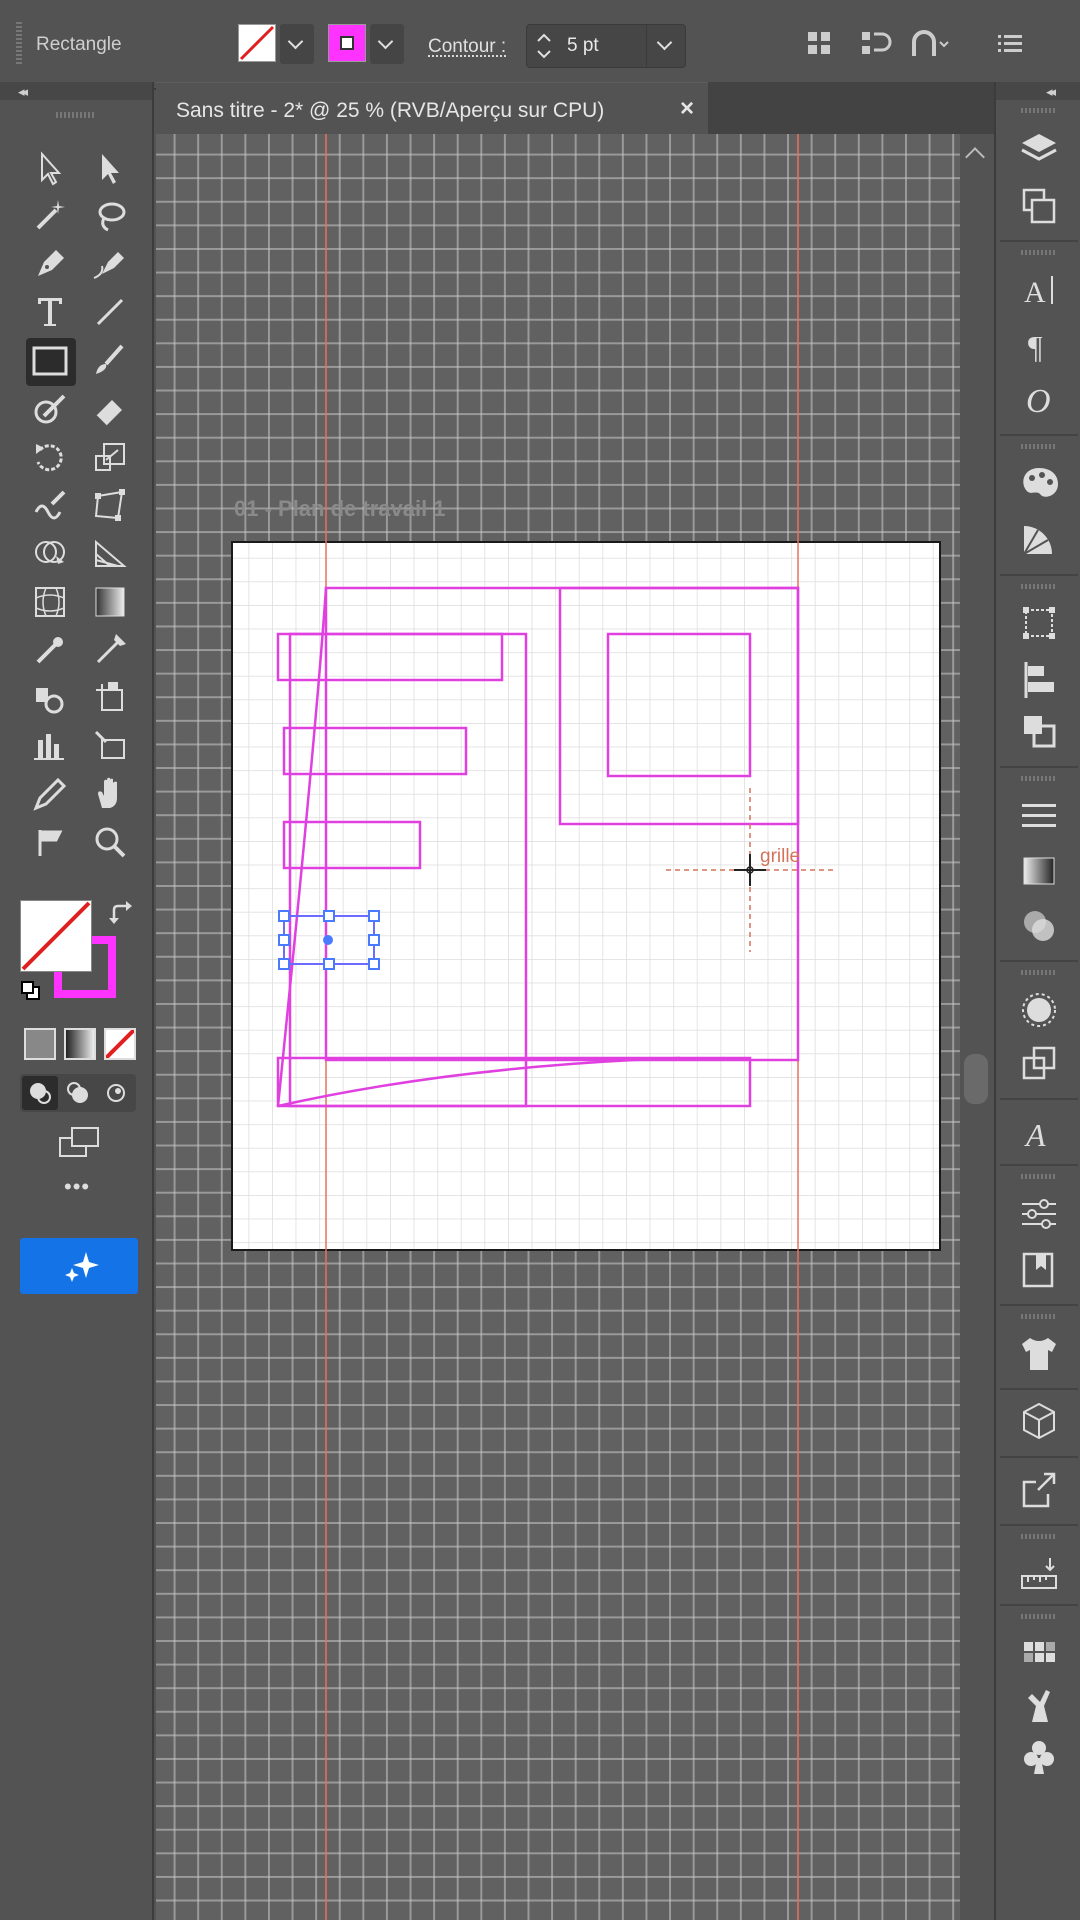  Describe the element at coordinates (1039, 1010) in the screenshot. I see `appearance-panel-button` at that location.